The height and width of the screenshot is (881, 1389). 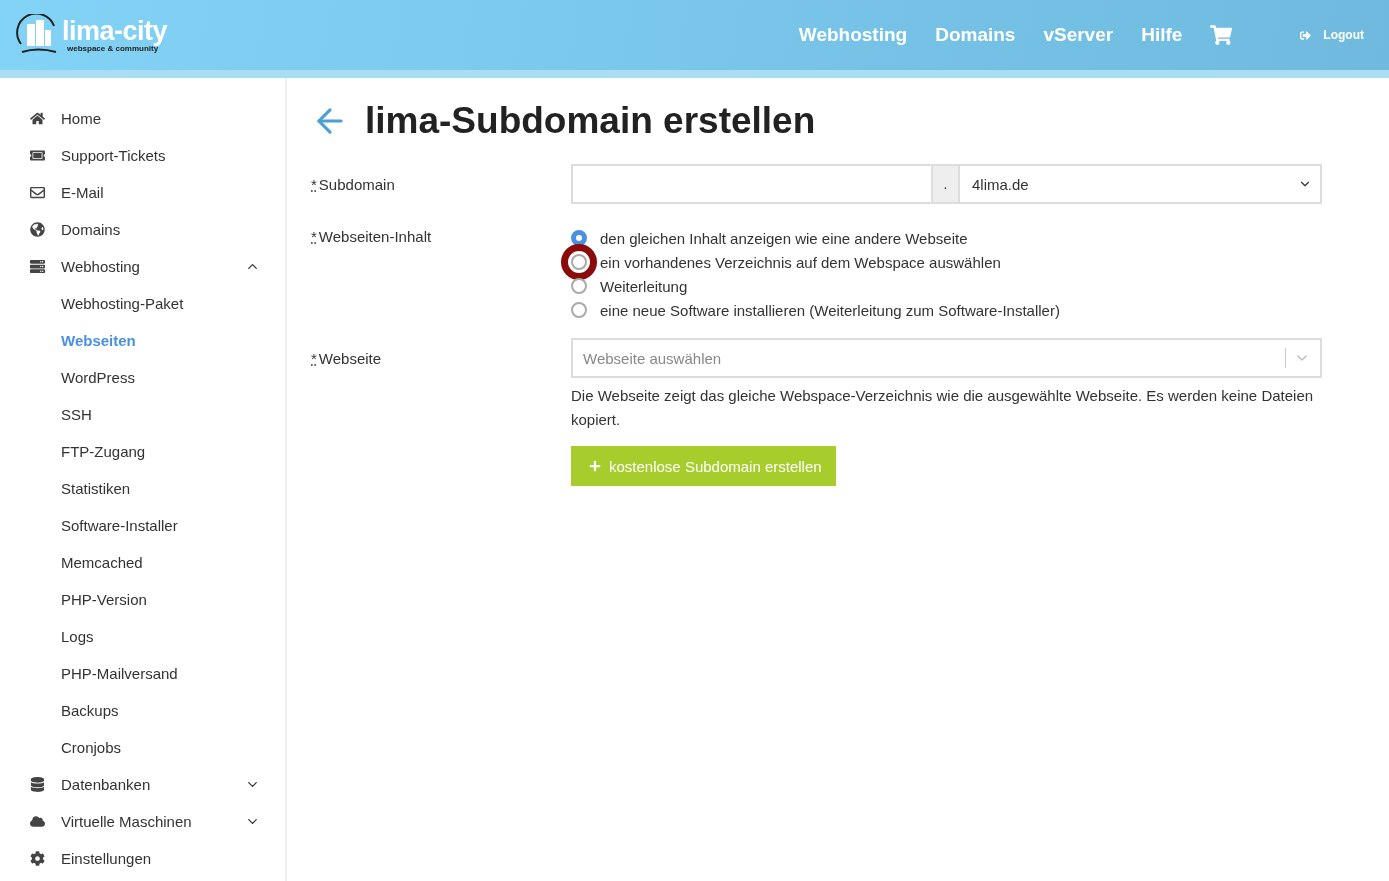 What do you see at coordinates (157, 377) in the screenshot?
I see `sidebar-subitem: WordPress` at bounding box center [157, 377].